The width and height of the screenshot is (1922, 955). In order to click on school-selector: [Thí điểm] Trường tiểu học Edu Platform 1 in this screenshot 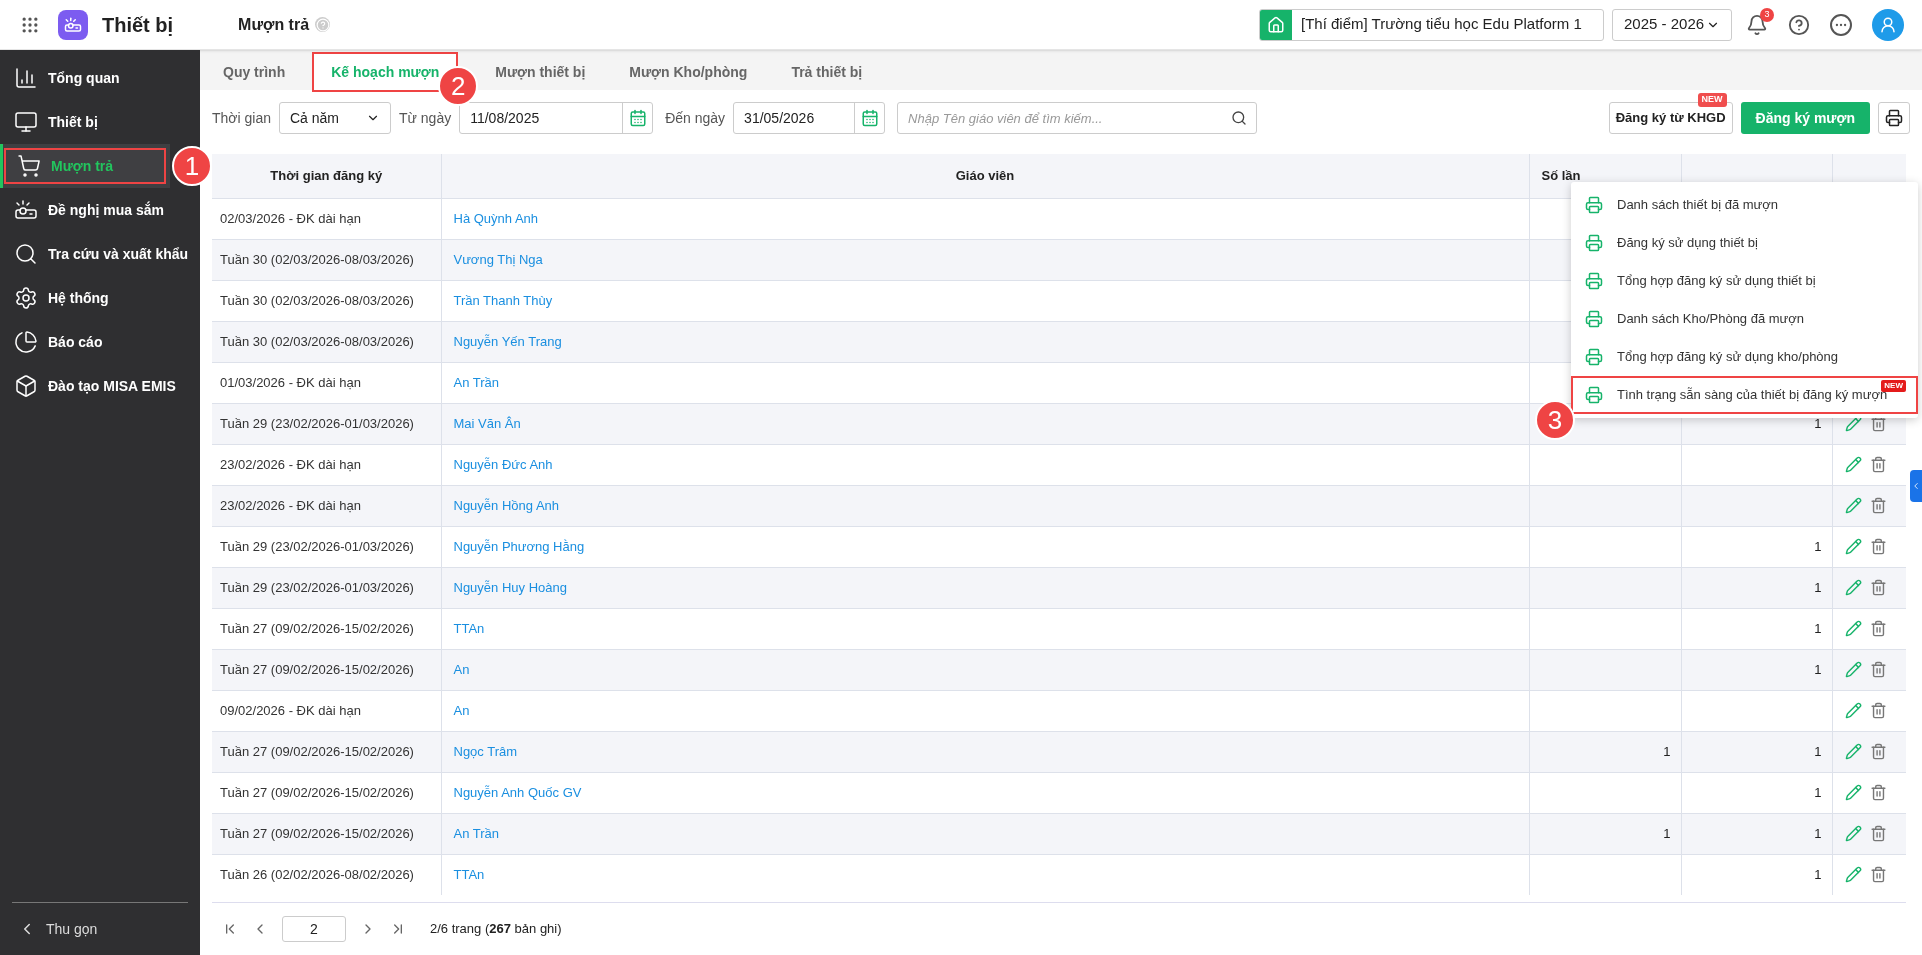, I will do `click(1431, 24)`.